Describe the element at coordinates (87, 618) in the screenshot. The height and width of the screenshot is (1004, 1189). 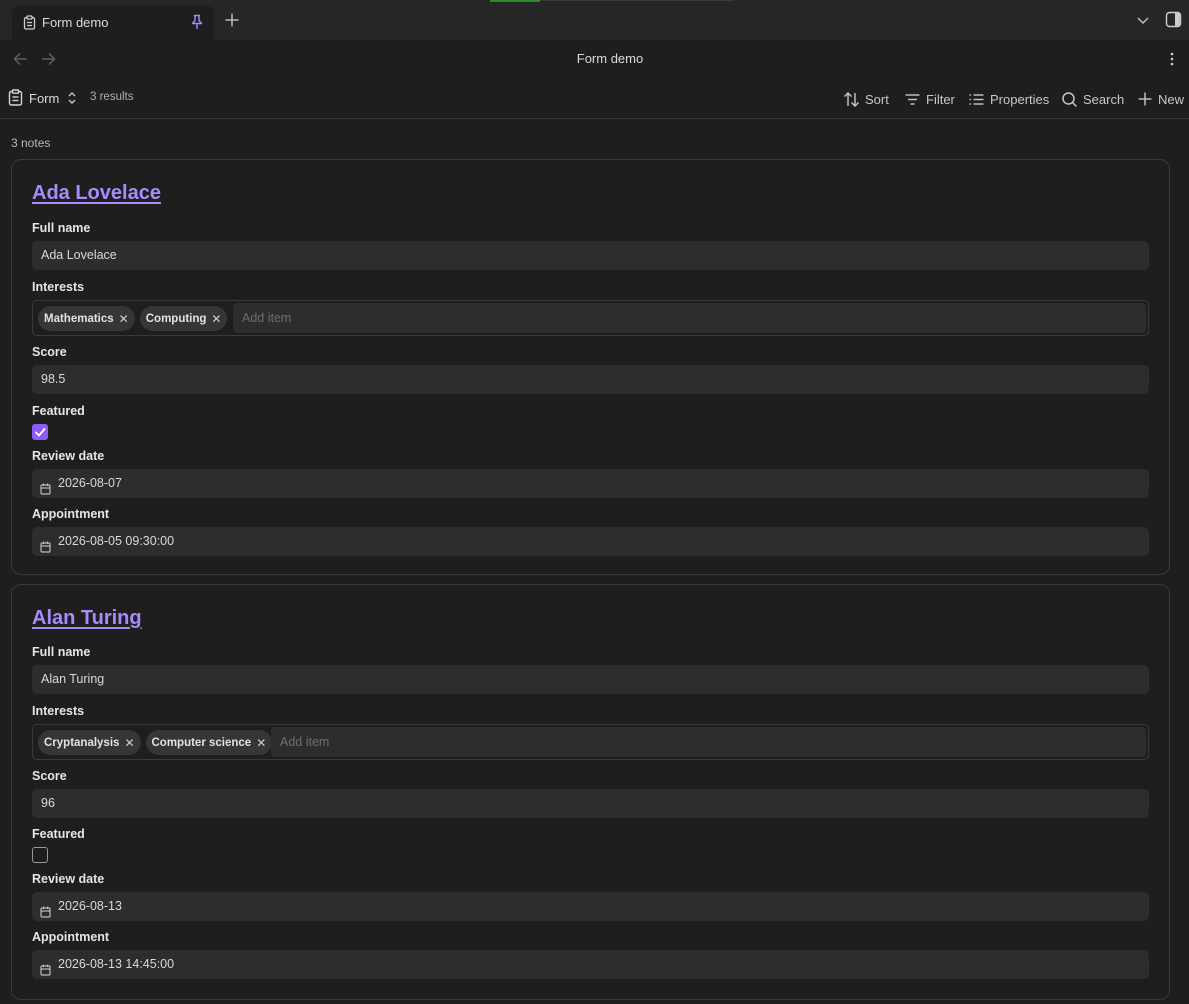
I see `note-title-link: Alan Turing` at that location.